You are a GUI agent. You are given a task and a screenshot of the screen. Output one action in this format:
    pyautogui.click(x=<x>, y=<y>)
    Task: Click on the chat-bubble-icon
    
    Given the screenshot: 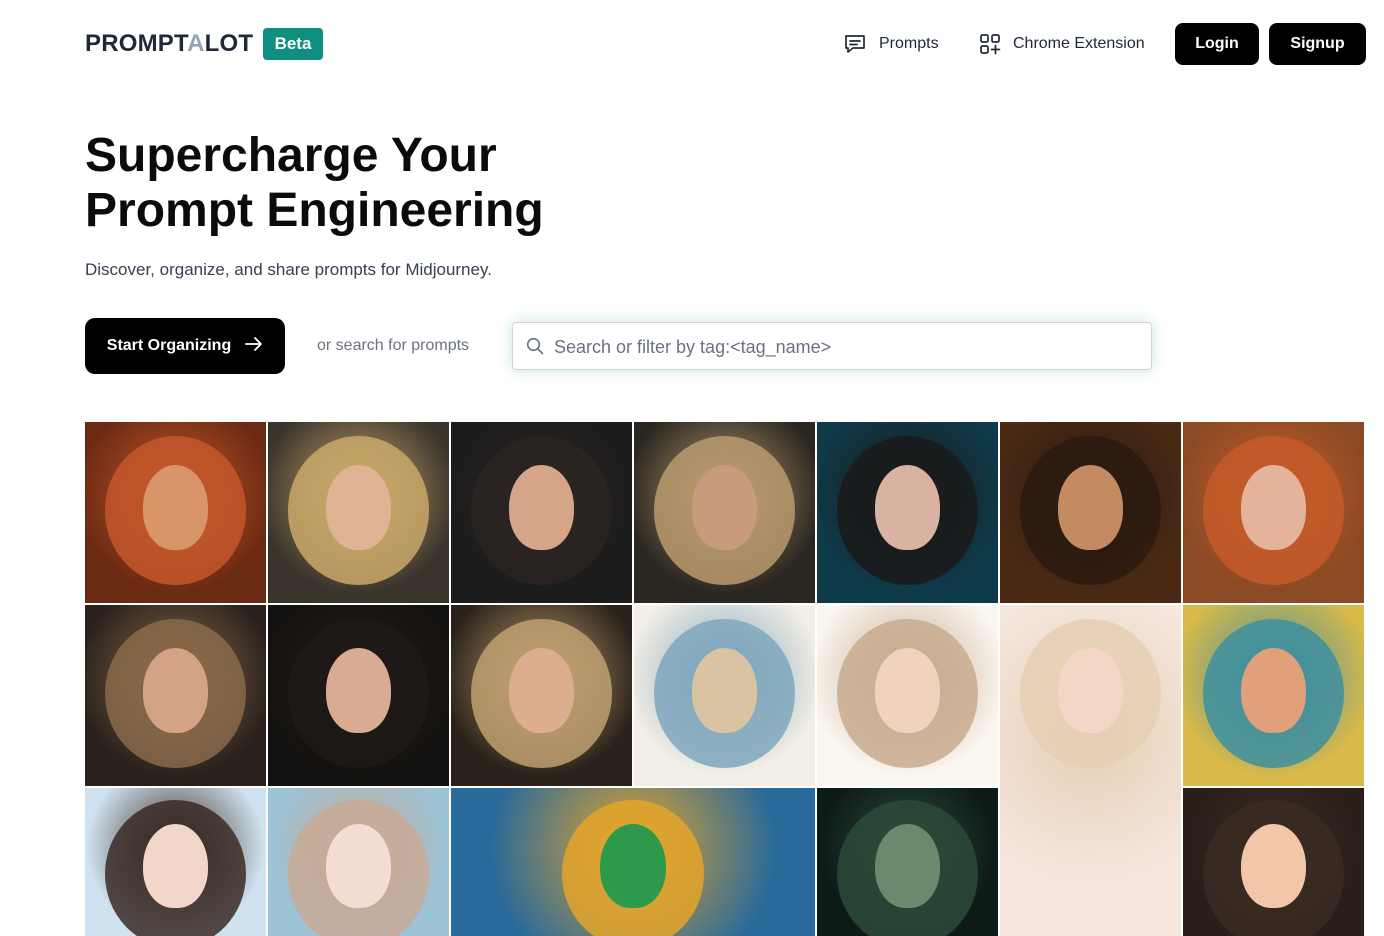 What is the action you would take?
    pyautogui.click(x=855, y=44)
    